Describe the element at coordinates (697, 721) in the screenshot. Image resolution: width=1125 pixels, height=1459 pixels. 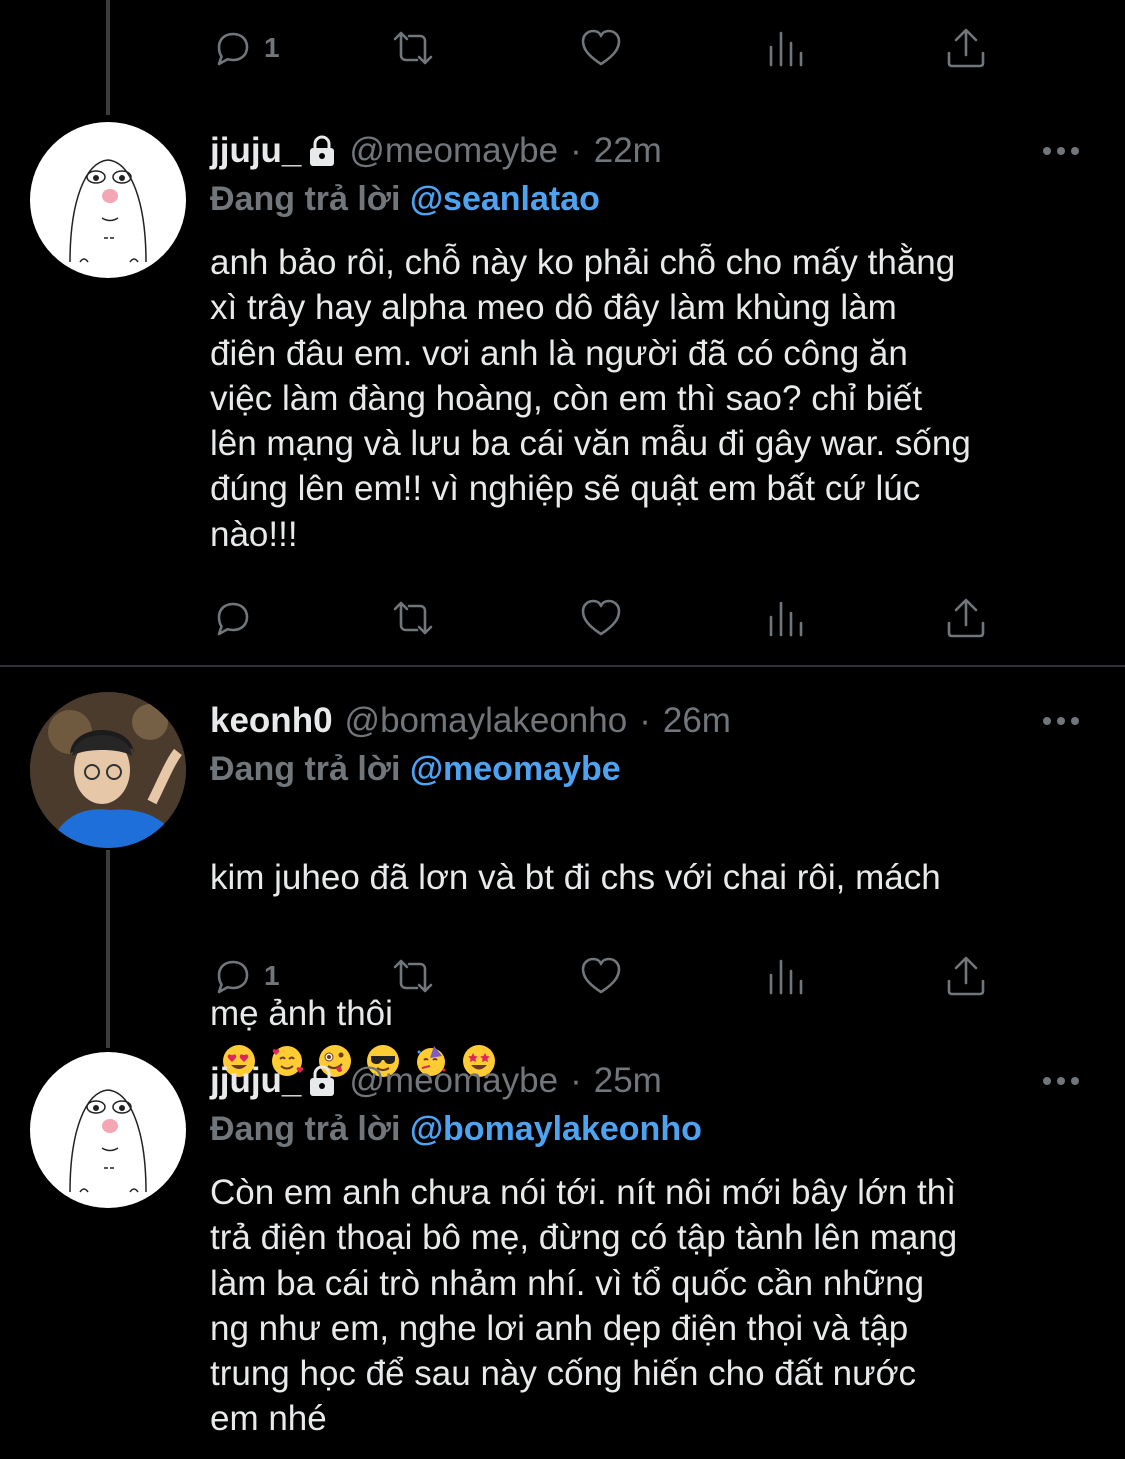
I see `timestamp: 26m` at that location.